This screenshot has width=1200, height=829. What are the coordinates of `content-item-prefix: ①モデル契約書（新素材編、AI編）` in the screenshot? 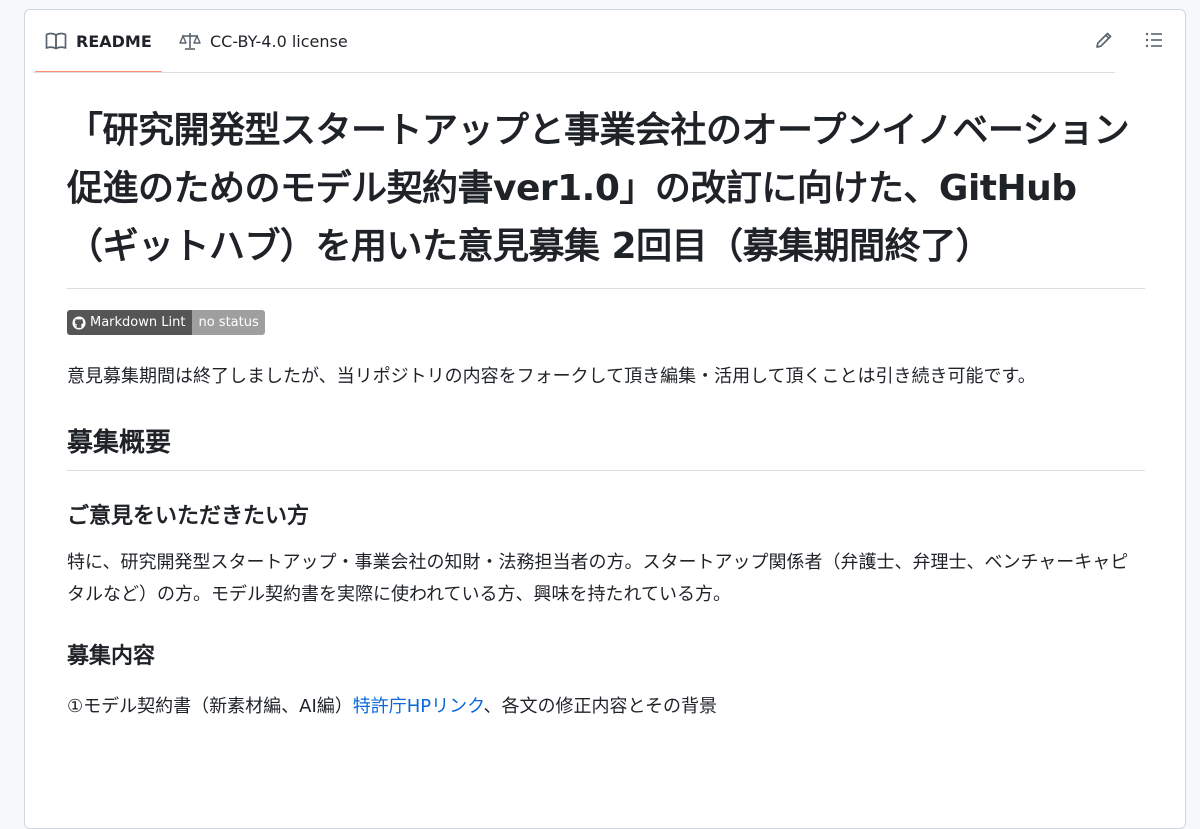 It's located at (210, 706).